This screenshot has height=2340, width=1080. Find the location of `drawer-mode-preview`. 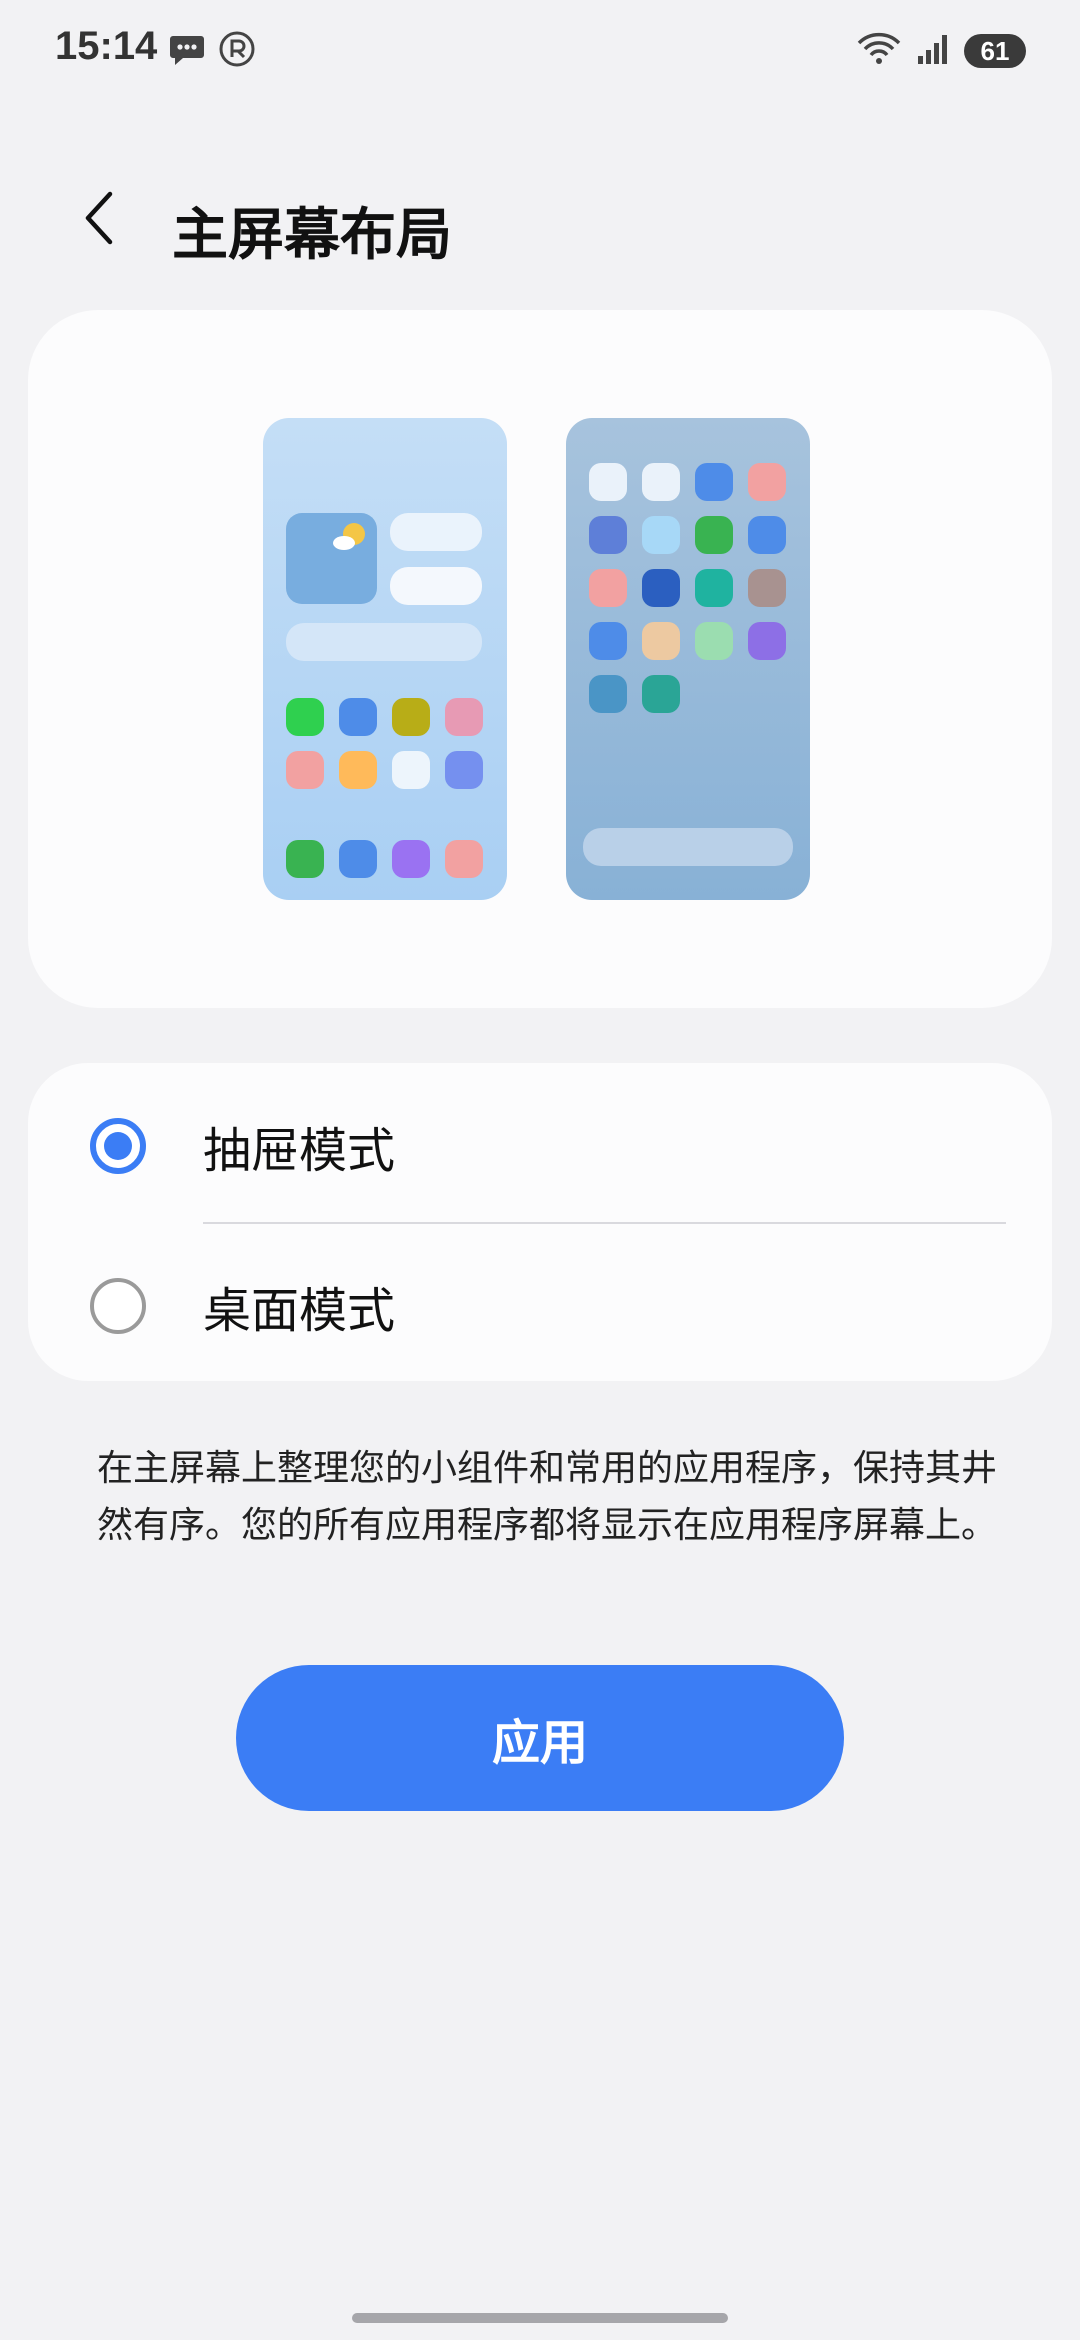

drawer-mode-preview is located at coordinates (385, 659).